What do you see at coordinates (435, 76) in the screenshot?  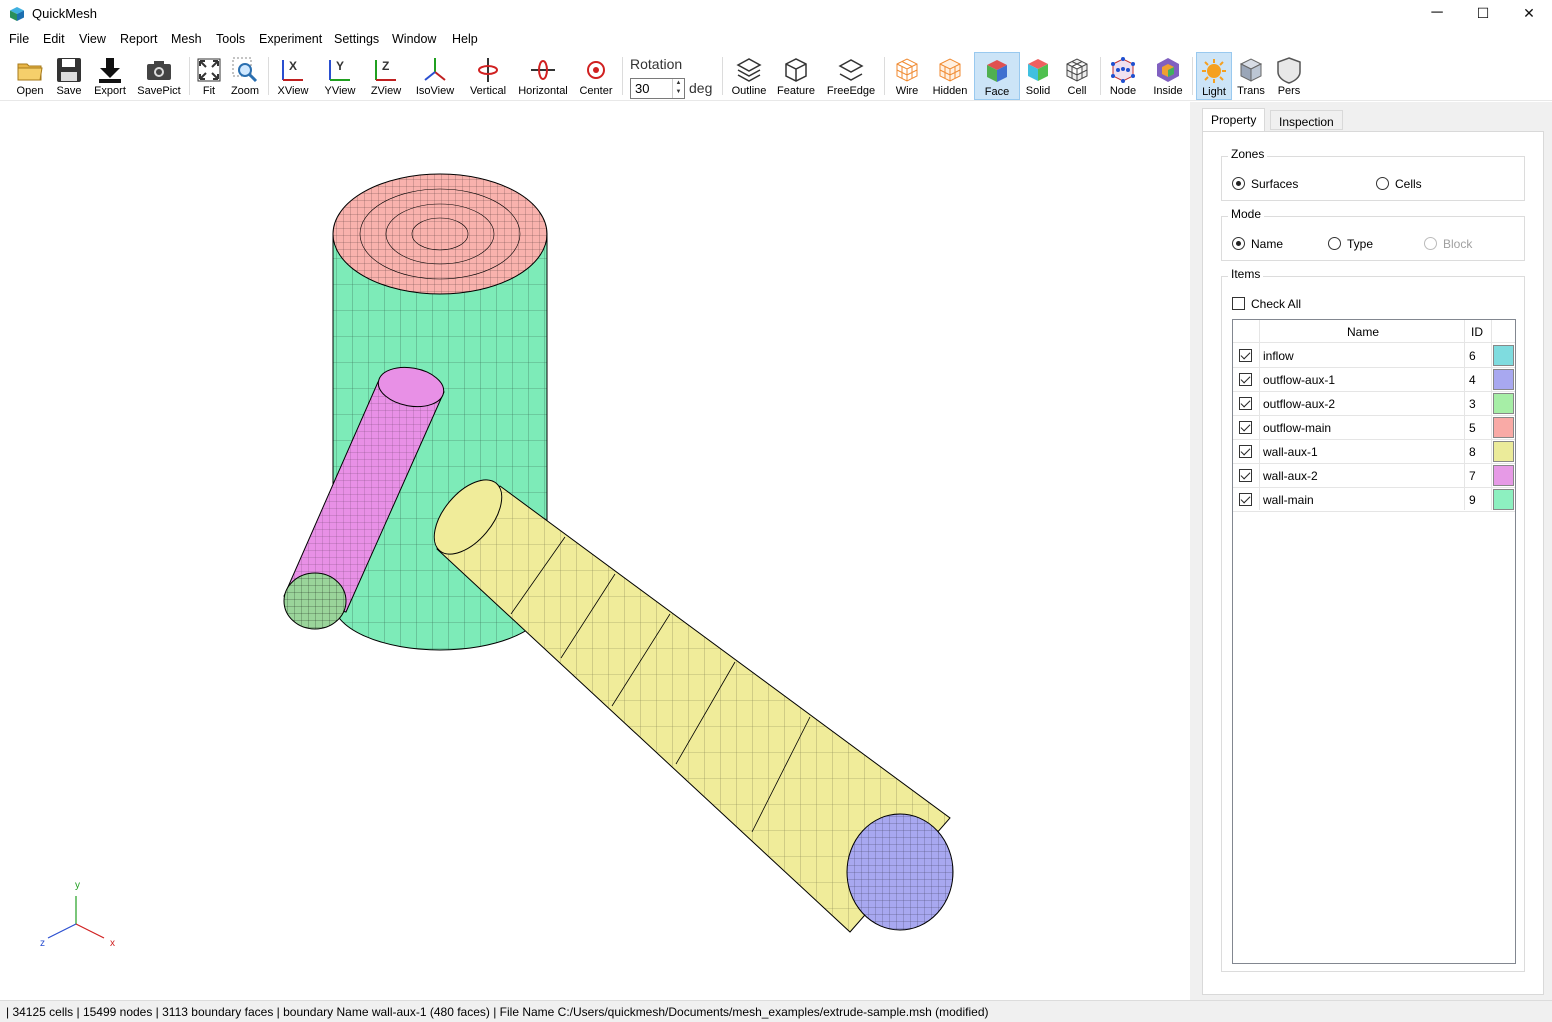 I see `isoview-button: IsoView` at bounding box center [435, 76].